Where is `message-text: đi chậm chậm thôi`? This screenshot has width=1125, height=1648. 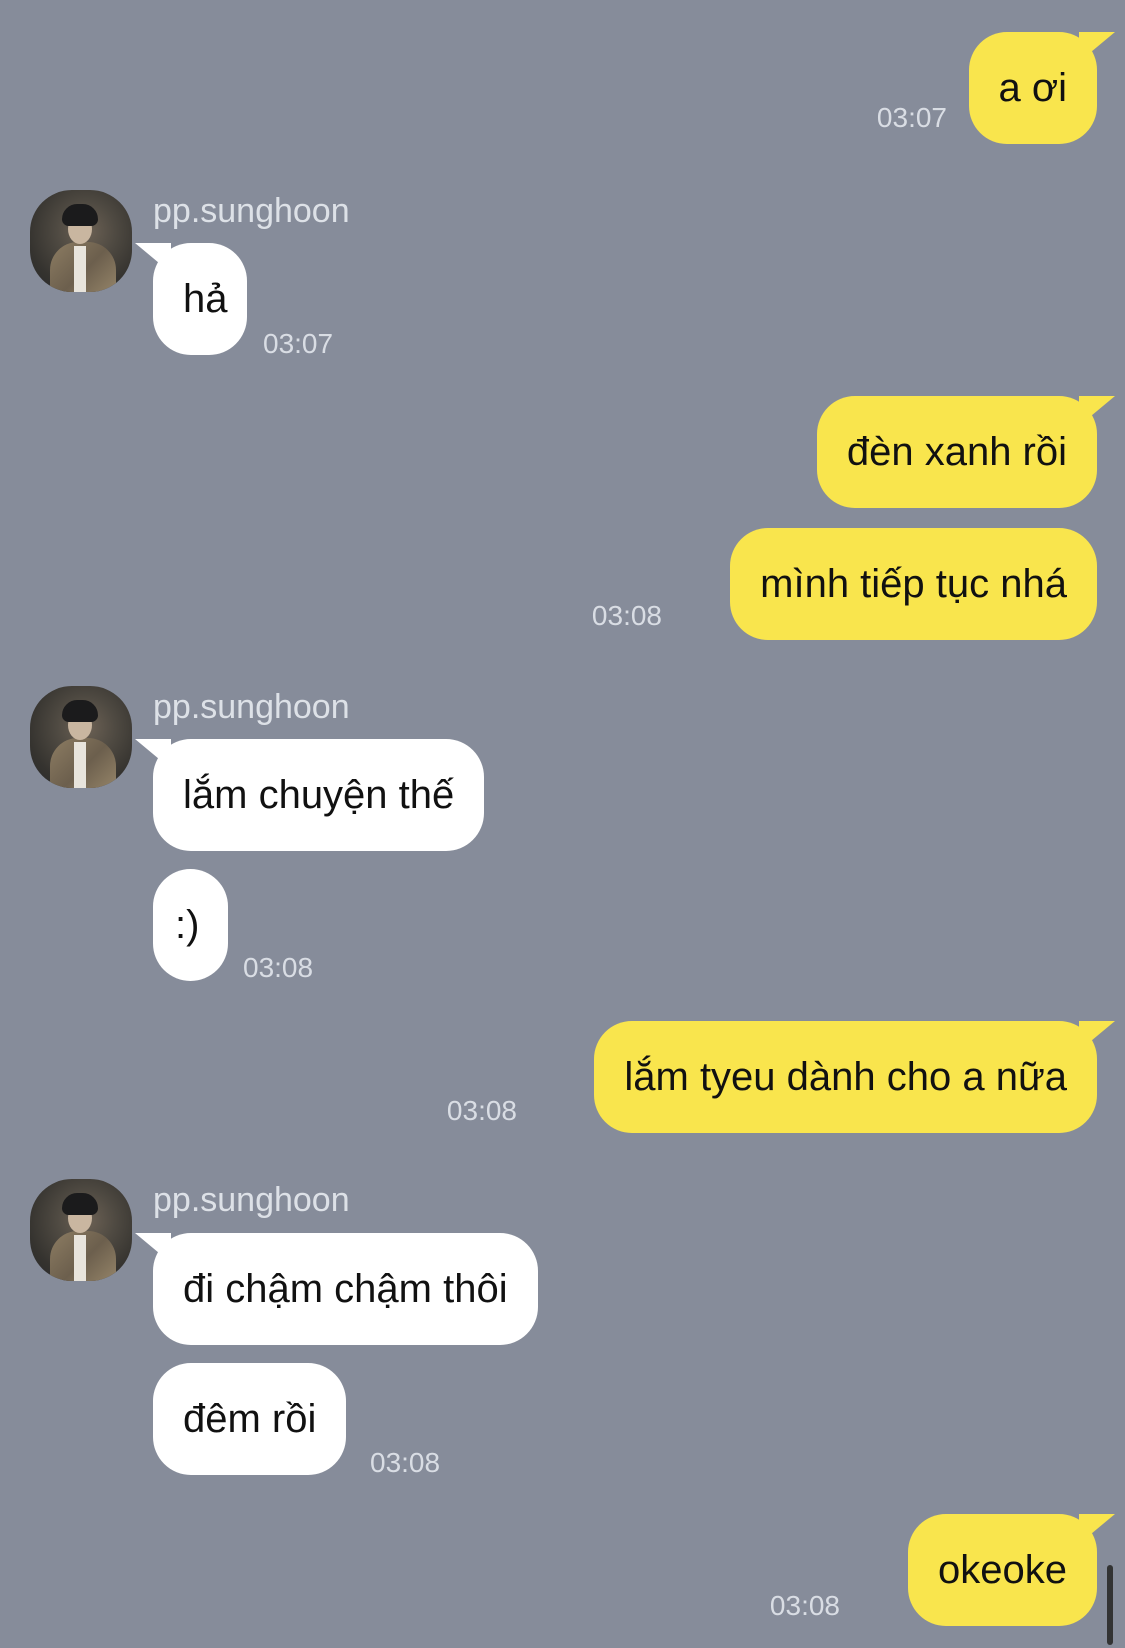
message-text: đi chậm chậm thôi is located at coordinates (345, 1289).